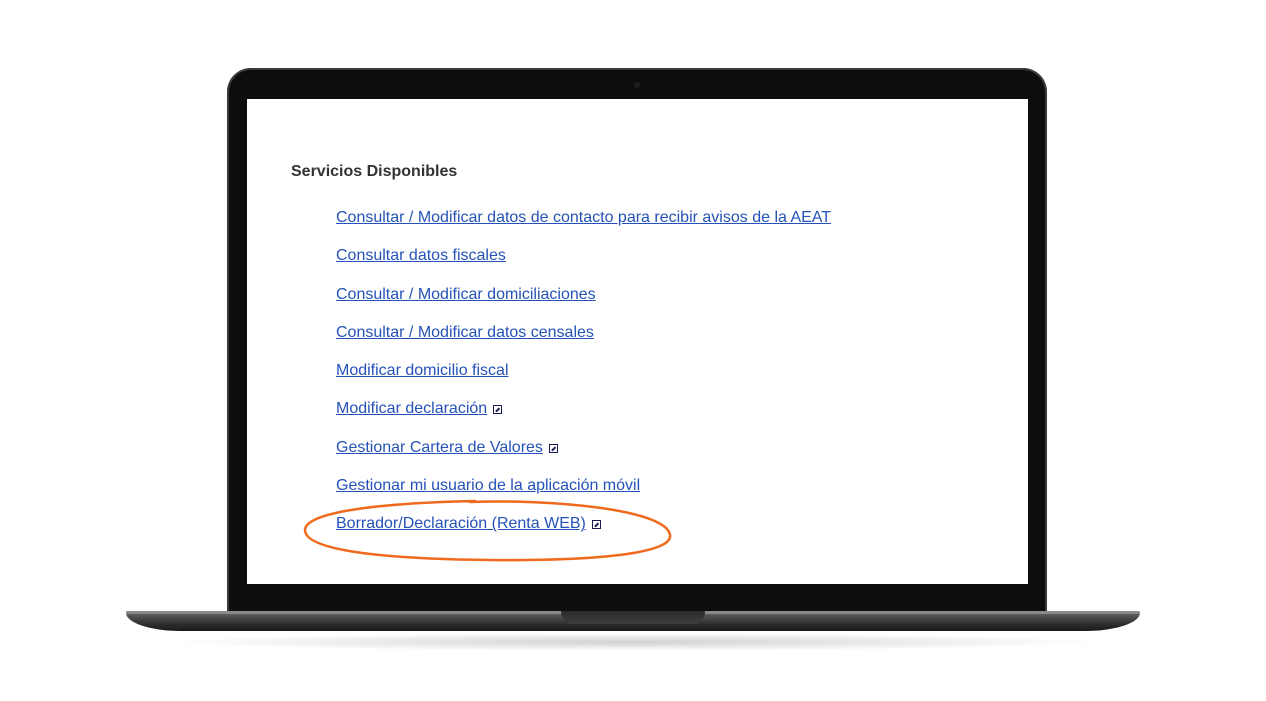 Image resolution: width=1266 pixels, height=701 pixels. What do you see at coordinates (633, 617) in the screenshot?
I see `laptop-opening-notch` at bounding box center [633, 617].